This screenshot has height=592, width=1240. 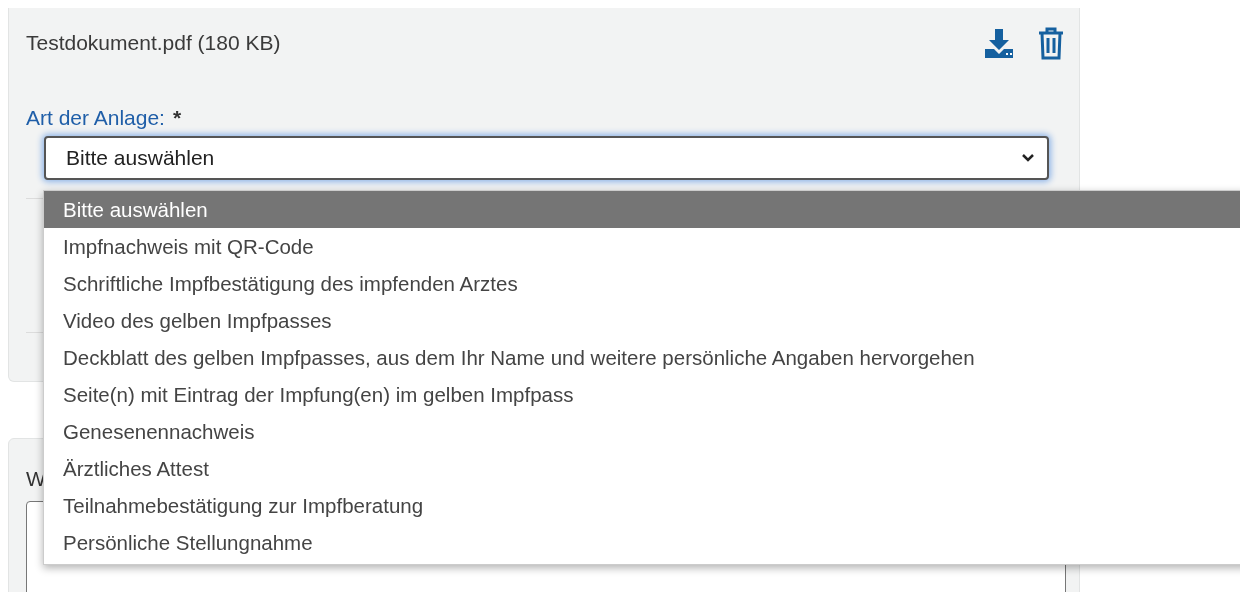 What do you see at coordinates (546, 158) in the screenshot?
I see `select-field: Bitte auswählen` at bounding box center [546, 158].